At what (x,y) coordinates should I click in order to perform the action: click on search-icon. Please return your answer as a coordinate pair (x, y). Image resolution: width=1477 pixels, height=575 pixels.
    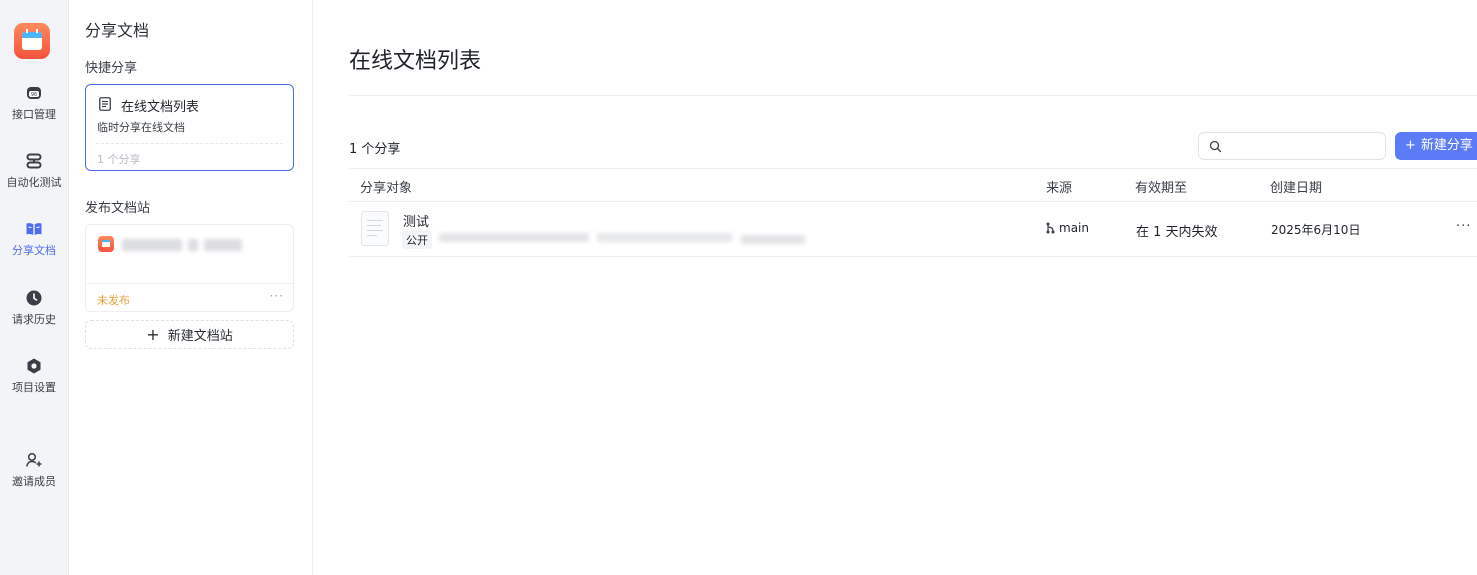
    Looking at the image, I should click on (1215, 146).